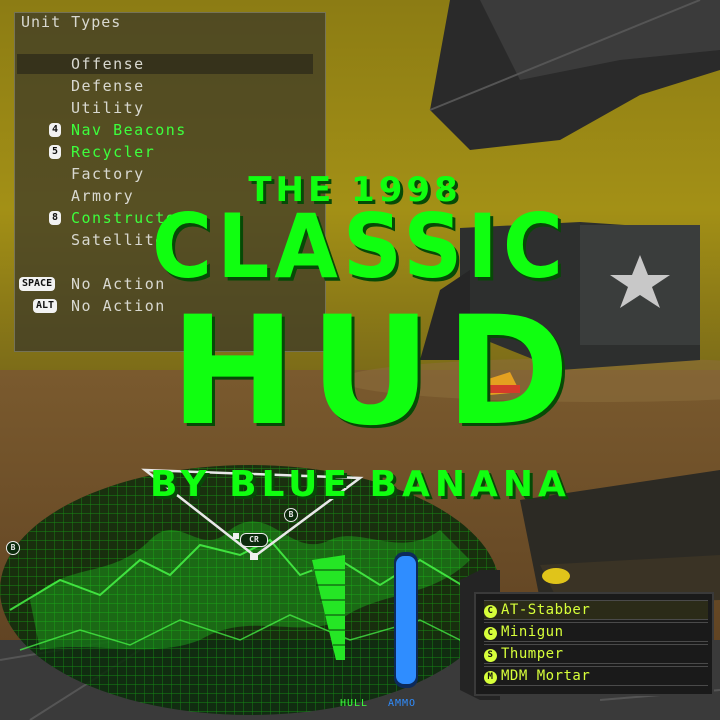  Describe the element at coordinates (55, 130) in the screenshot. I see `hotkey-badge: 4` at that location.